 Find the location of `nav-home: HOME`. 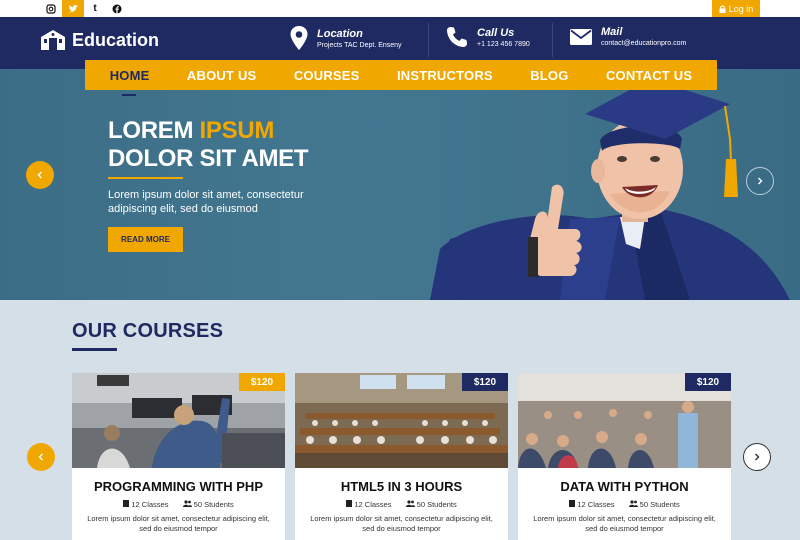

nav-home: HOME is located at coordinates (130, 82).